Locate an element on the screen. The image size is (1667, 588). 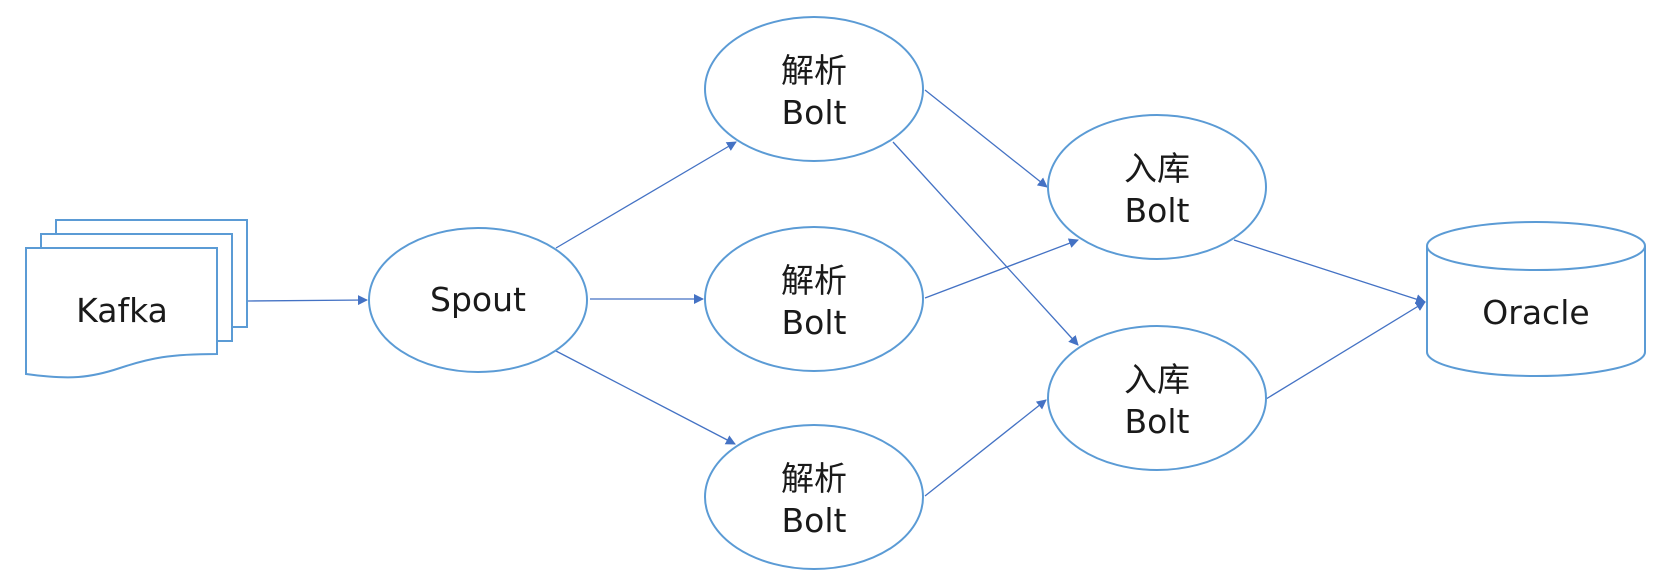
edge-kafka-to-spout is located at coordinates (307, 300).